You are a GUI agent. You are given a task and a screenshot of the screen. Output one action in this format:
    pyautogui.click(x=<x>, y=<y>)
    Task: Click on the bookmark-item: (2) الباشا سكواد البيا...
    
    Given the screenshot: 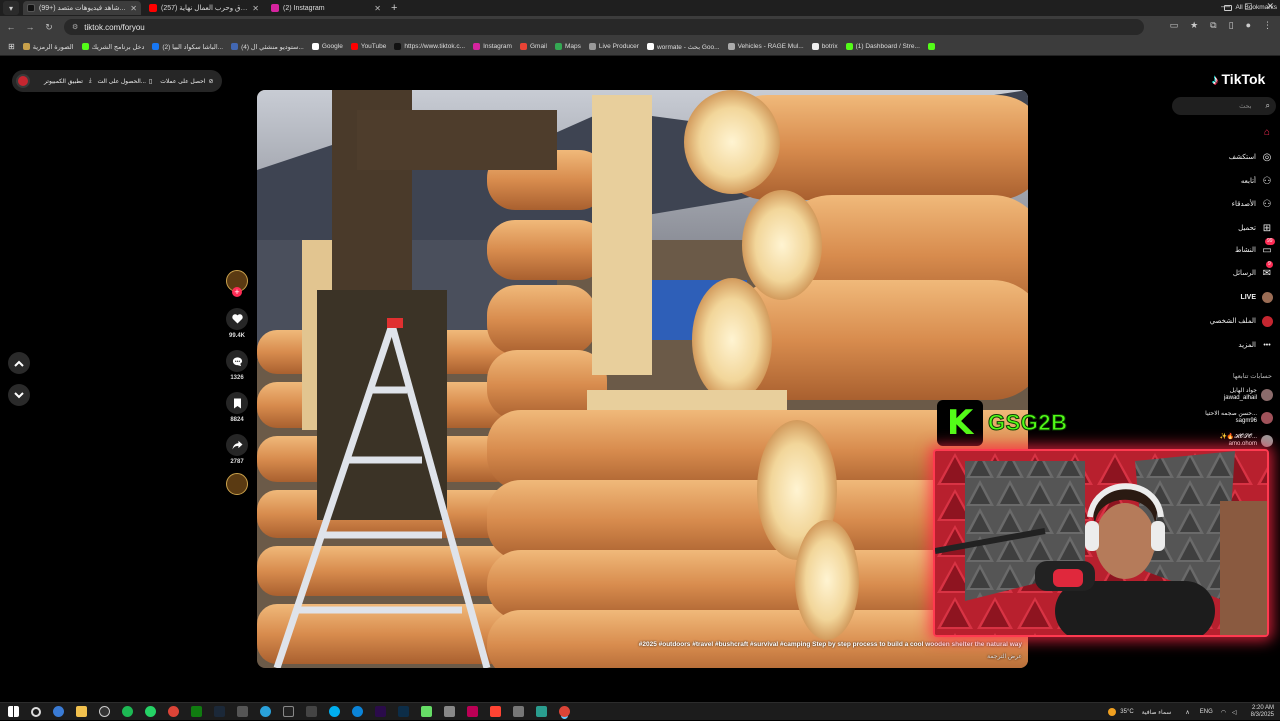 What is the action you would take?
    pyautogui.click(x=187, y=47)
    